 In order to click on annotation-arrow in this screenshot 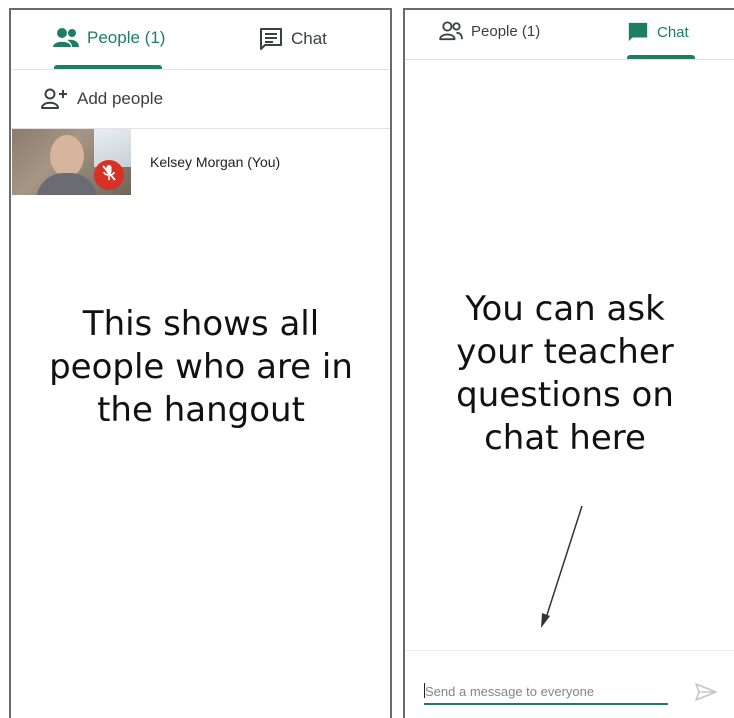, I will do `click(562, 566)`.